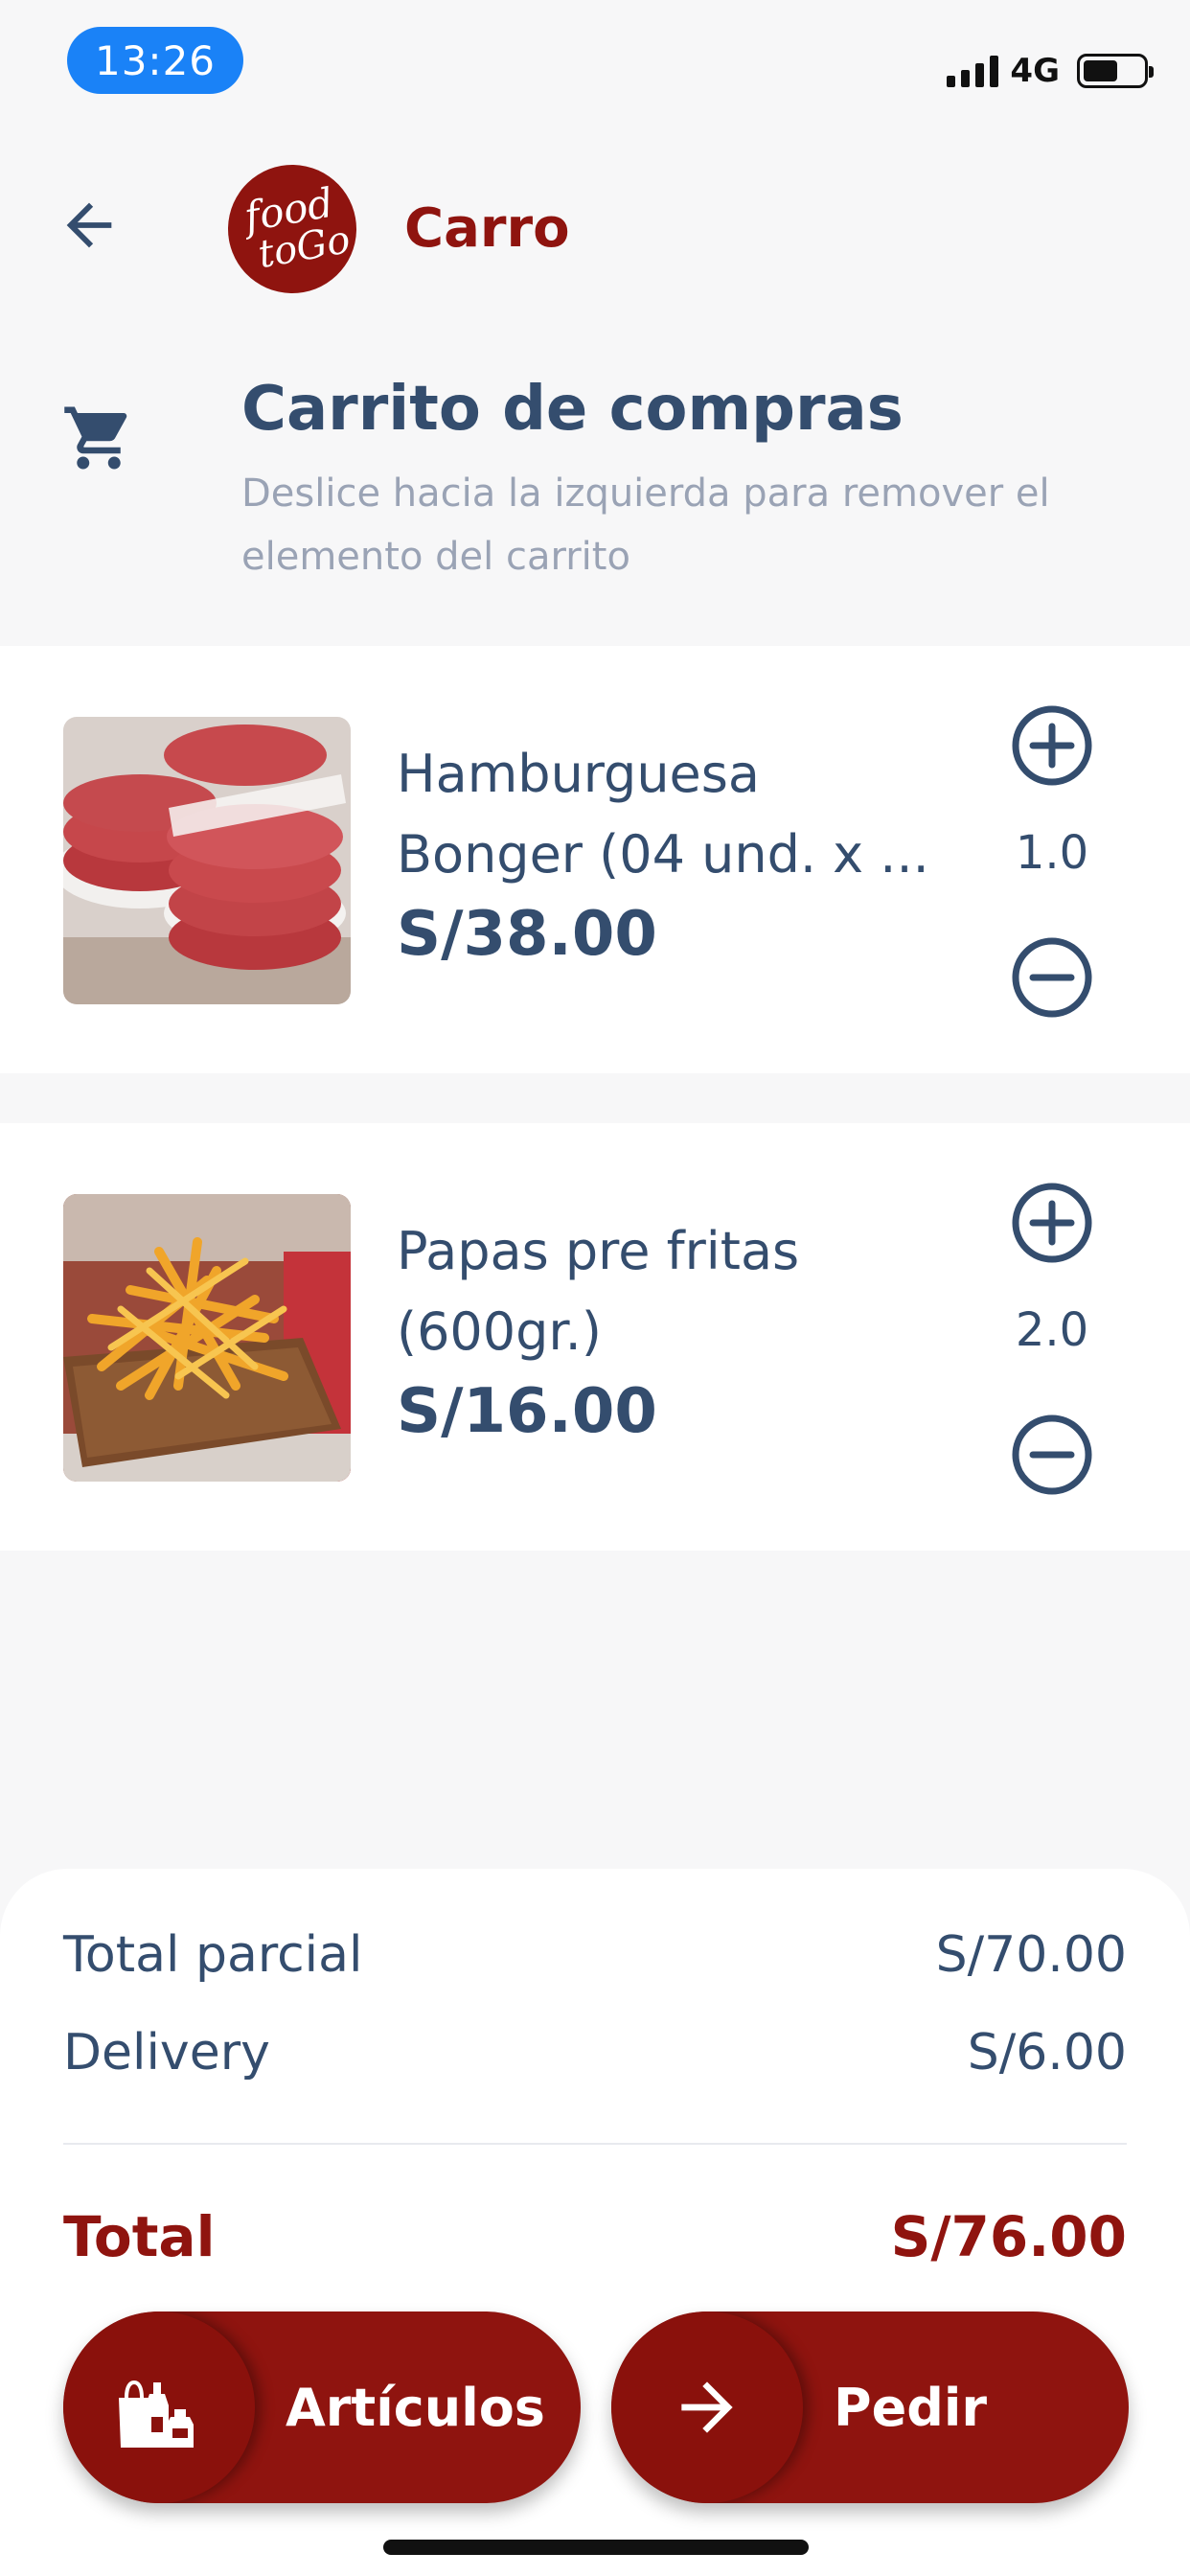  What do you see at coordinates (1047, 2053) in the screenshot?
I see `delivery-value: S/6.00` at bounding box center [1047, 2053].